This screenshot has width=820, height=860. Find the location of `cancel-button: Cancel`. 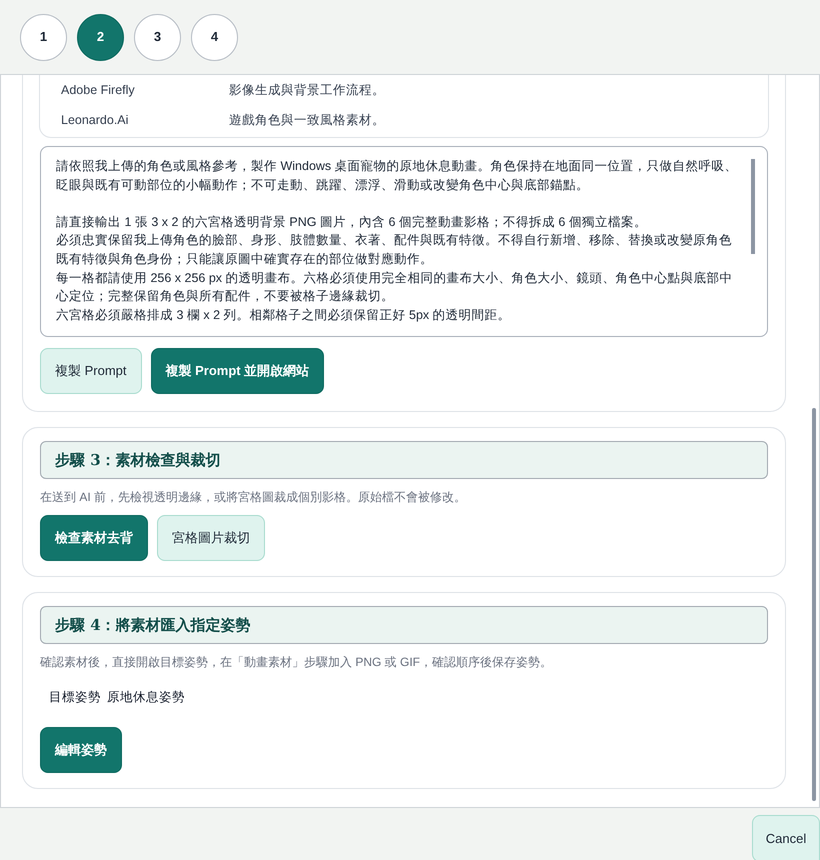

cancel-button: Cancel is located at coordinates (786, 837).